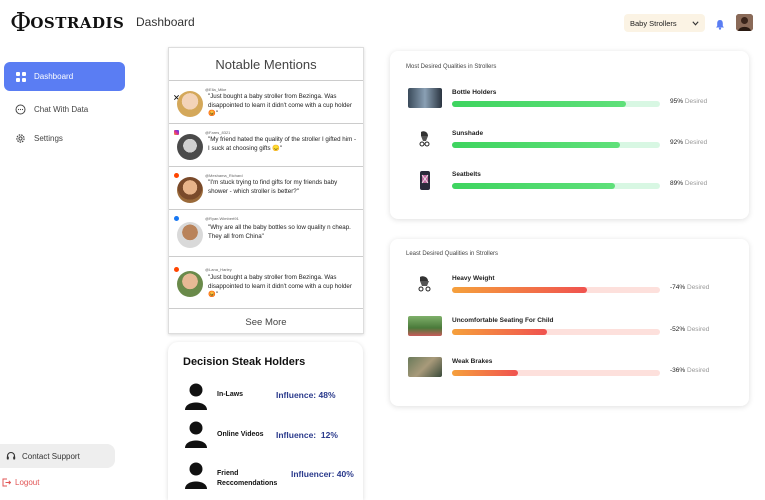  Describe the element at coordinates (306, 395) in the screenshot. I see `stakeholder-influence: Influence: 48%` at that location.